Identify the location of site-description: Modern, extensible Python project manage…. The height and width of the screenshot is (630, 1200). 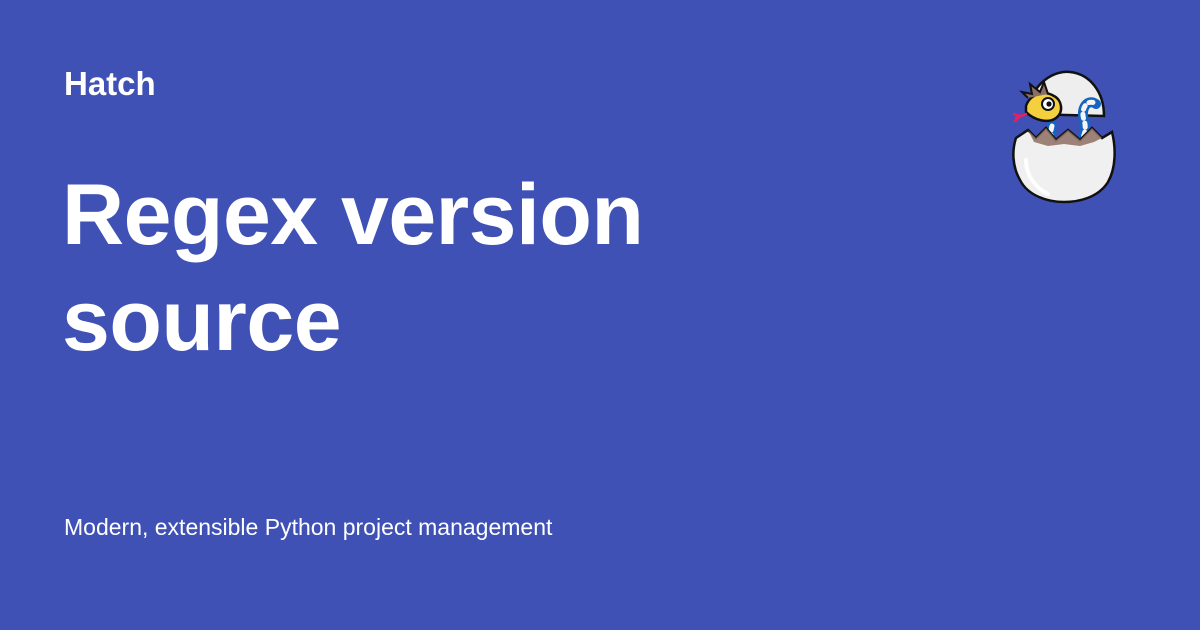
(308, 527).